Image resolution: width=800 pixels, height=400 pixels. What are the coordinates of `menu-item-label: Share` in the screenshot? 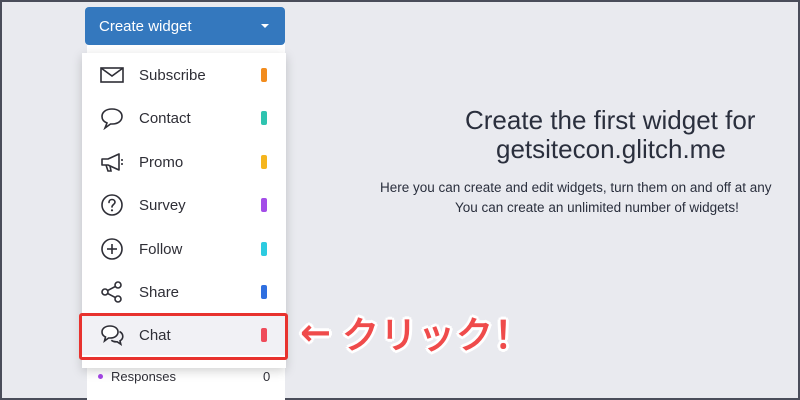 It's located at (159, 292).